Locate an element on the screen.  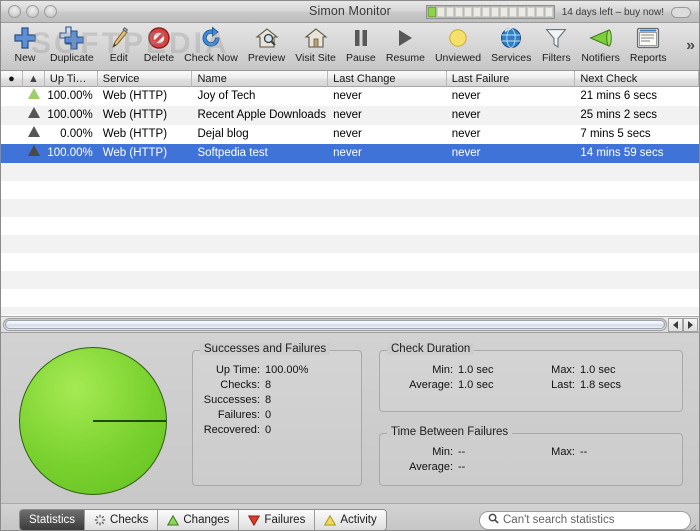
tab-checks: Checks is located at coordinates (122, 520).